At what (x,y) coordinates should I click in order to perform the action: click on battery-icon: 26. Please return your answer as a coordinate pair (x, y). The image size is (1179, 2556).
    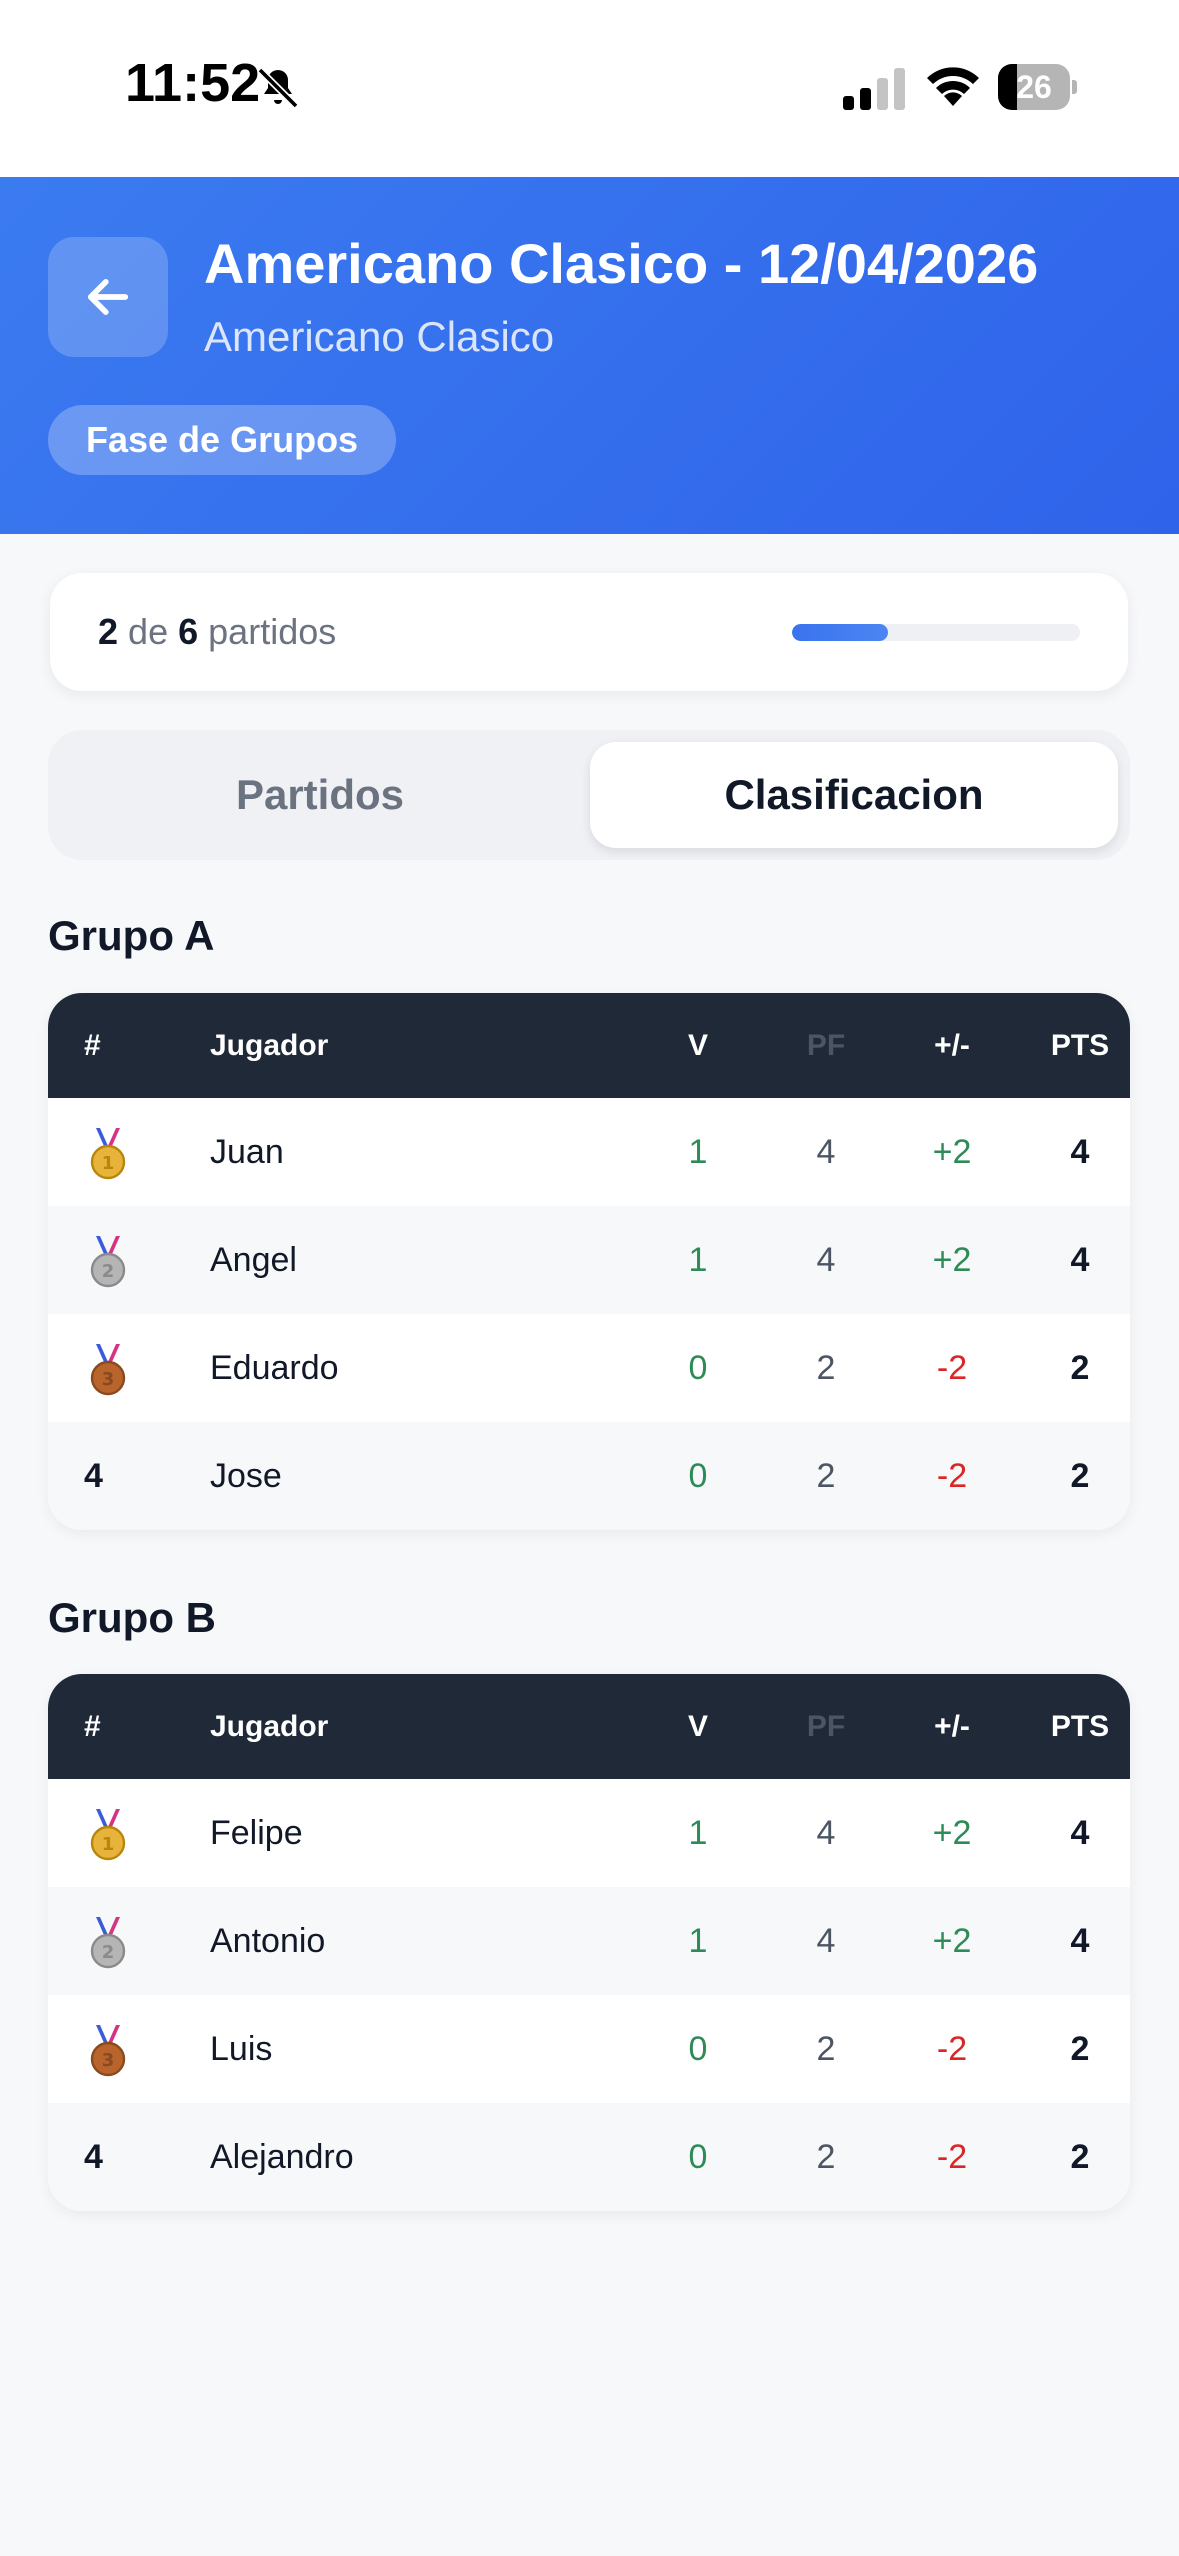
    Looking at the image, I should click on (1037, 87).